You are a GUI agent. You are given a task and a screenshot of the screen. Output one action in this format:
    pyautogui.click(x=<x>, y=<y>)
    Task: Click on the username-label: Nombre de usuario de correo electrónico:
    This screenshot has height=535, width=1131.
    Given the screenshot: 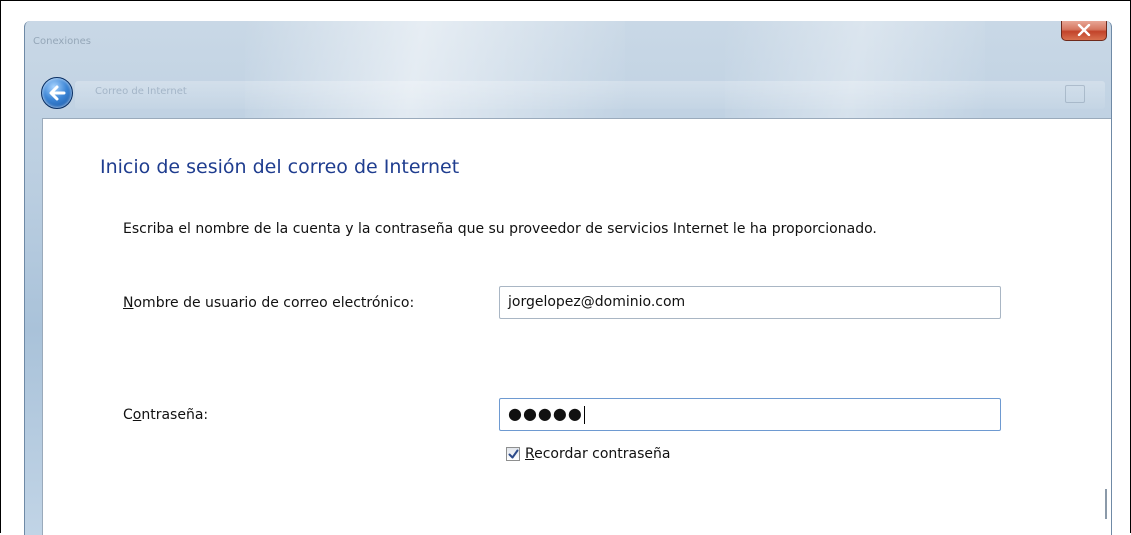 What is the action you would take?
    pyautogui.click(x=268, y=303)
    